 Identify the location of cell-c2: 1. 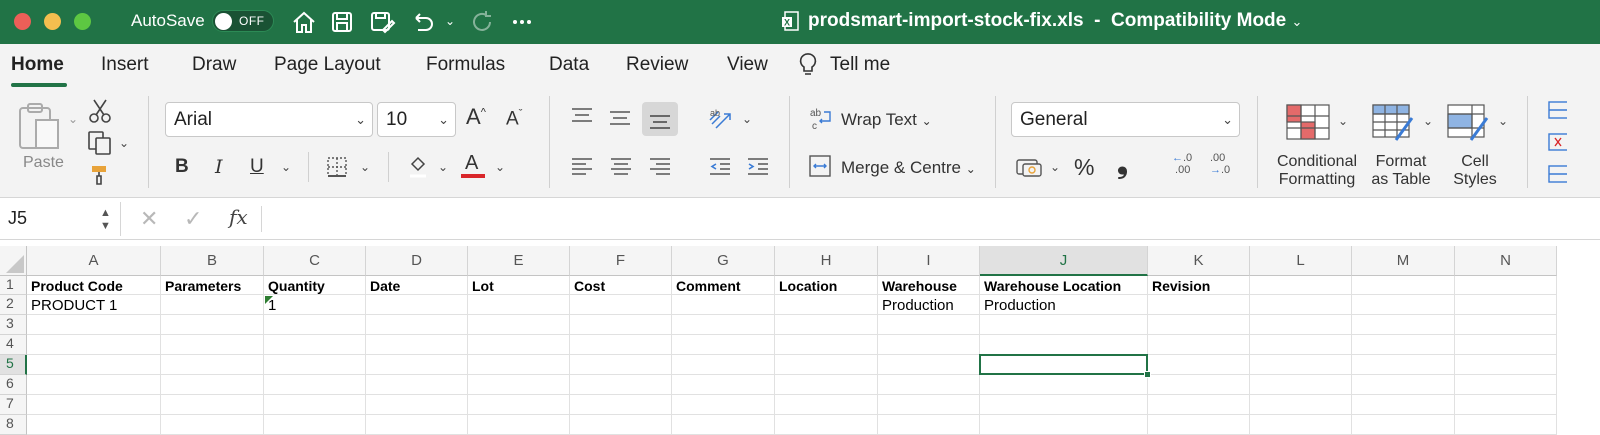
(315, 305).